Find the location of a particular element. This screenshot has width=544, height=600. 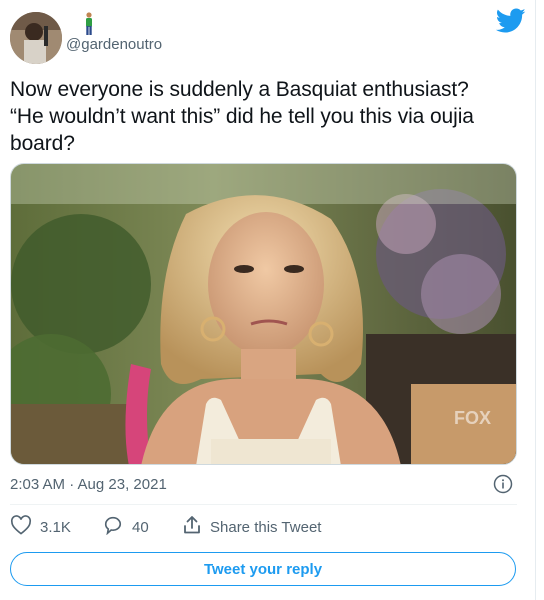

reply-action-button: 40 is located at coordinates (125, 527).